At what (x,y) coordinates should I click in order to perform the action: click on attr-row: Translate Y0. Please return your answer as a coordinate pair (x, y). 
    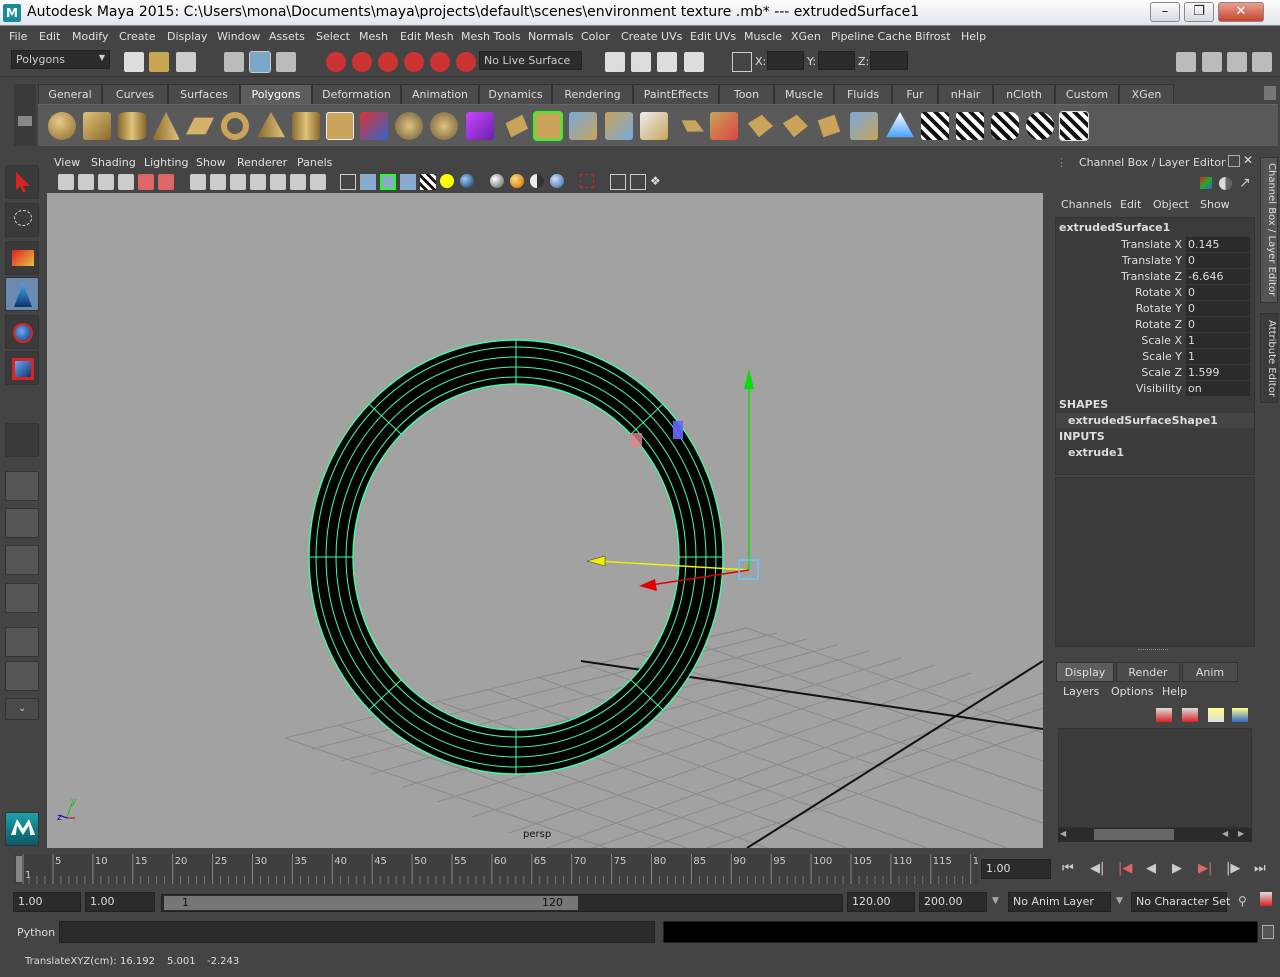
    Looking at the image, I should click on (1154, 261).